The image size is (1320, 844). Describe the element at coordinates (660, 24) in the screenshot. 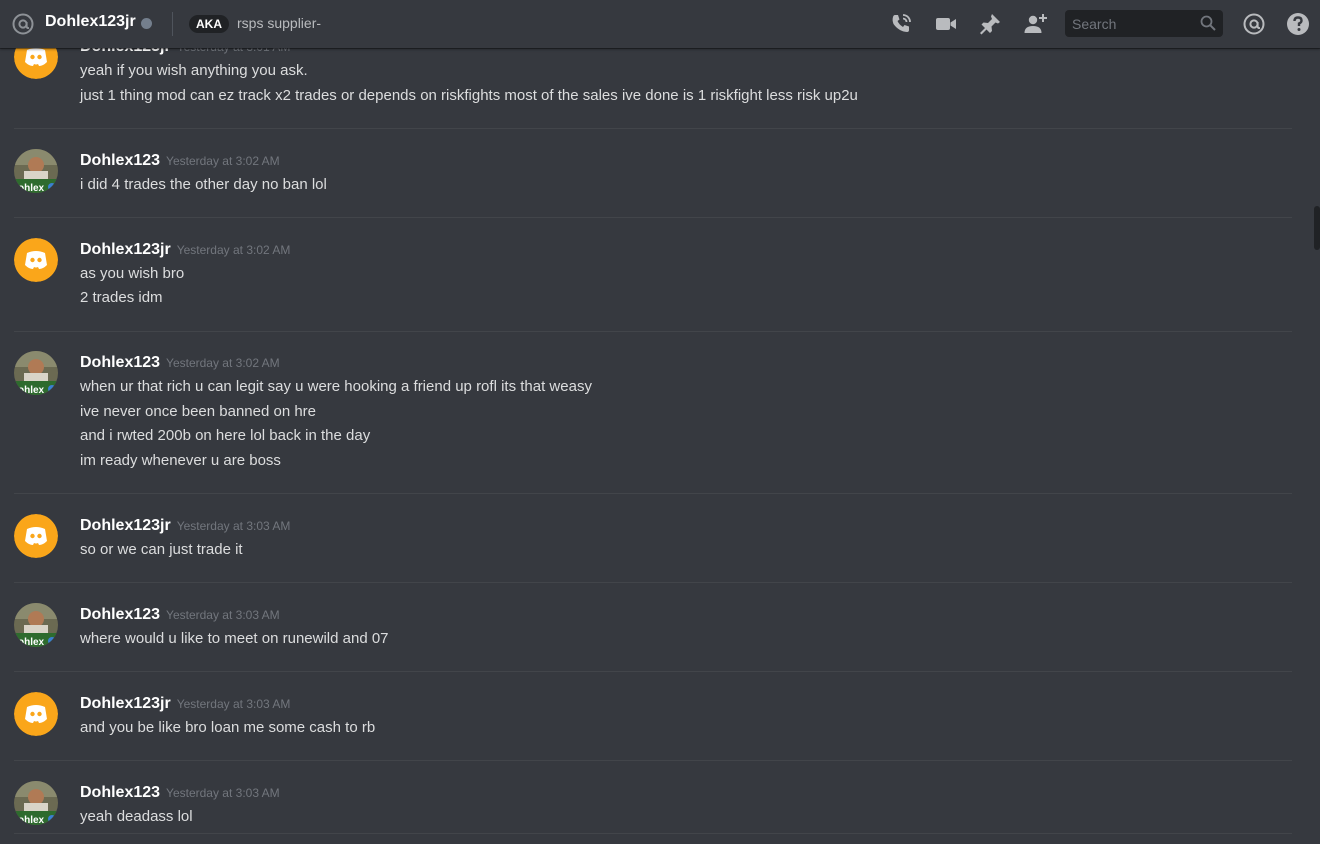

I see `channel-header: Dohlex123jr AKA rsps supplier-` at that location.